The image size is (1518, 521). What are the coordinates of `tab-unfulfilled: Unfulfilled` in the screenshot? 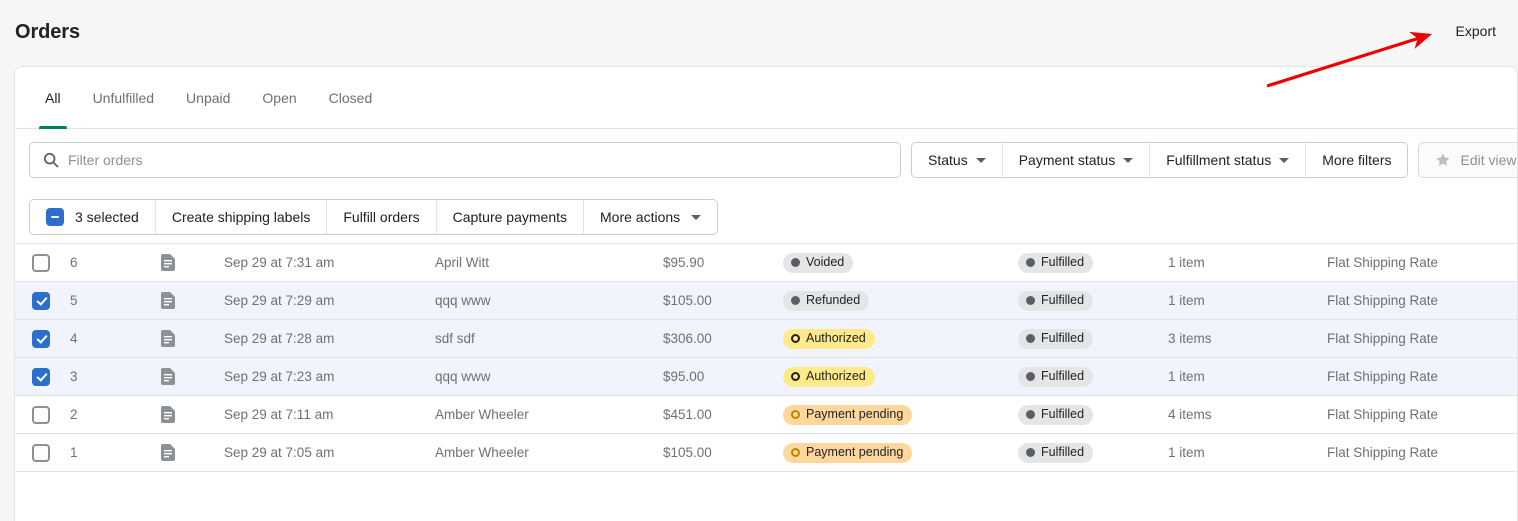 It's located at (123, 97).